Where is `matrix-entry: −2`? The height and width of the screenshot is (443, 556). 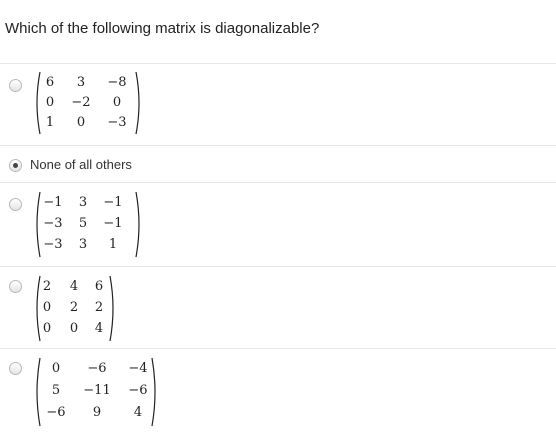 matrix-entry: −2 is located at coordinates (81, 102).